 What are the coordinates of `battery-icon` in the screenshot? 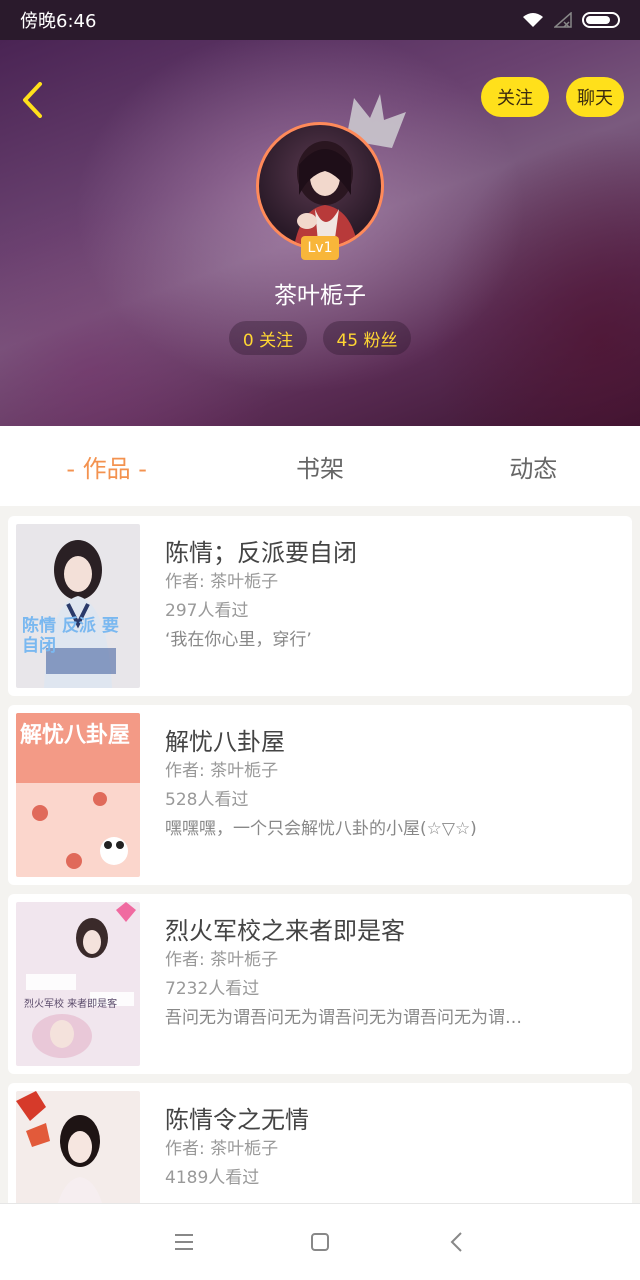 It's located at (601, 20).